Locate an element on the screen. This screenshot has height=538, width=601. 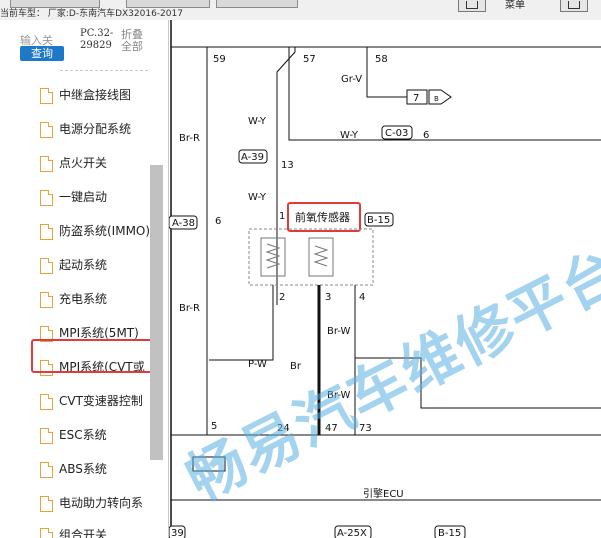
connector-b-15-label: B-15 is located at coordinates (378, 220).